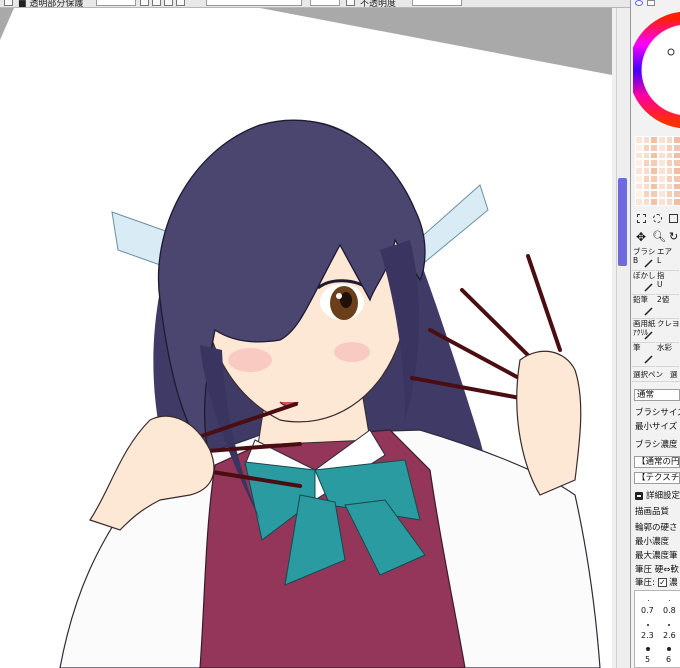 The height and width of the screenshot is (668, 680). I want to click on layer-field, so click(116, 3).